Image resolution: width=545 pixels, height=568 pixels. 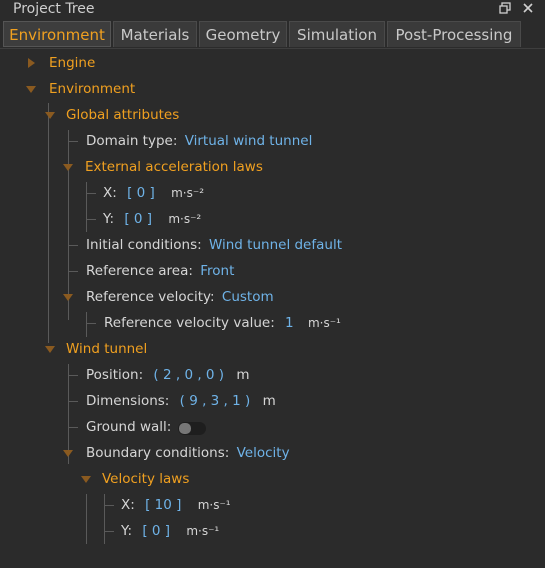 What do you see at coordinates (115, 375) in the screenshot?
I see `position-label: Position:` at bounding box center [115, 375].